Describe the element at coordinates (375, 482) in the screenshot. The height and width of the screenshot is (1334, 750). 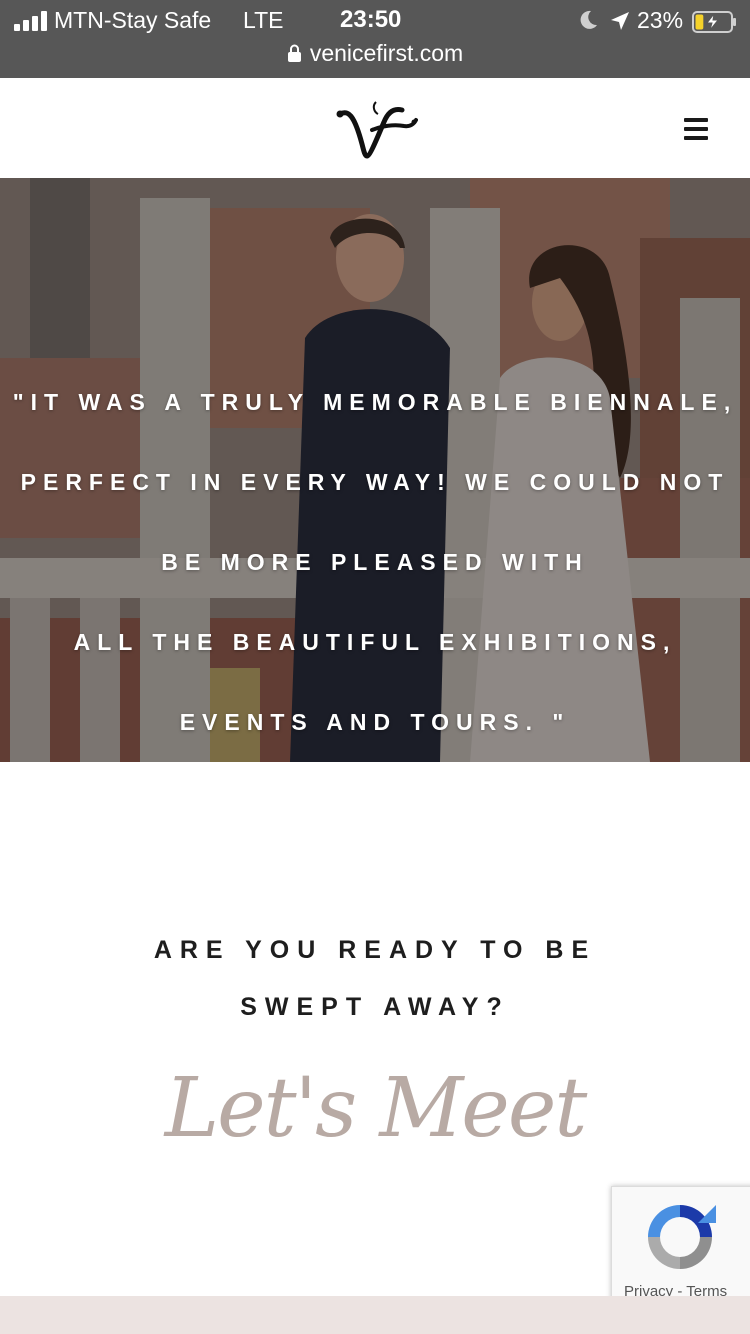
I see `quote-line-2: PERFECT IN EVERY WAY! WE COULD NOT` at that location.